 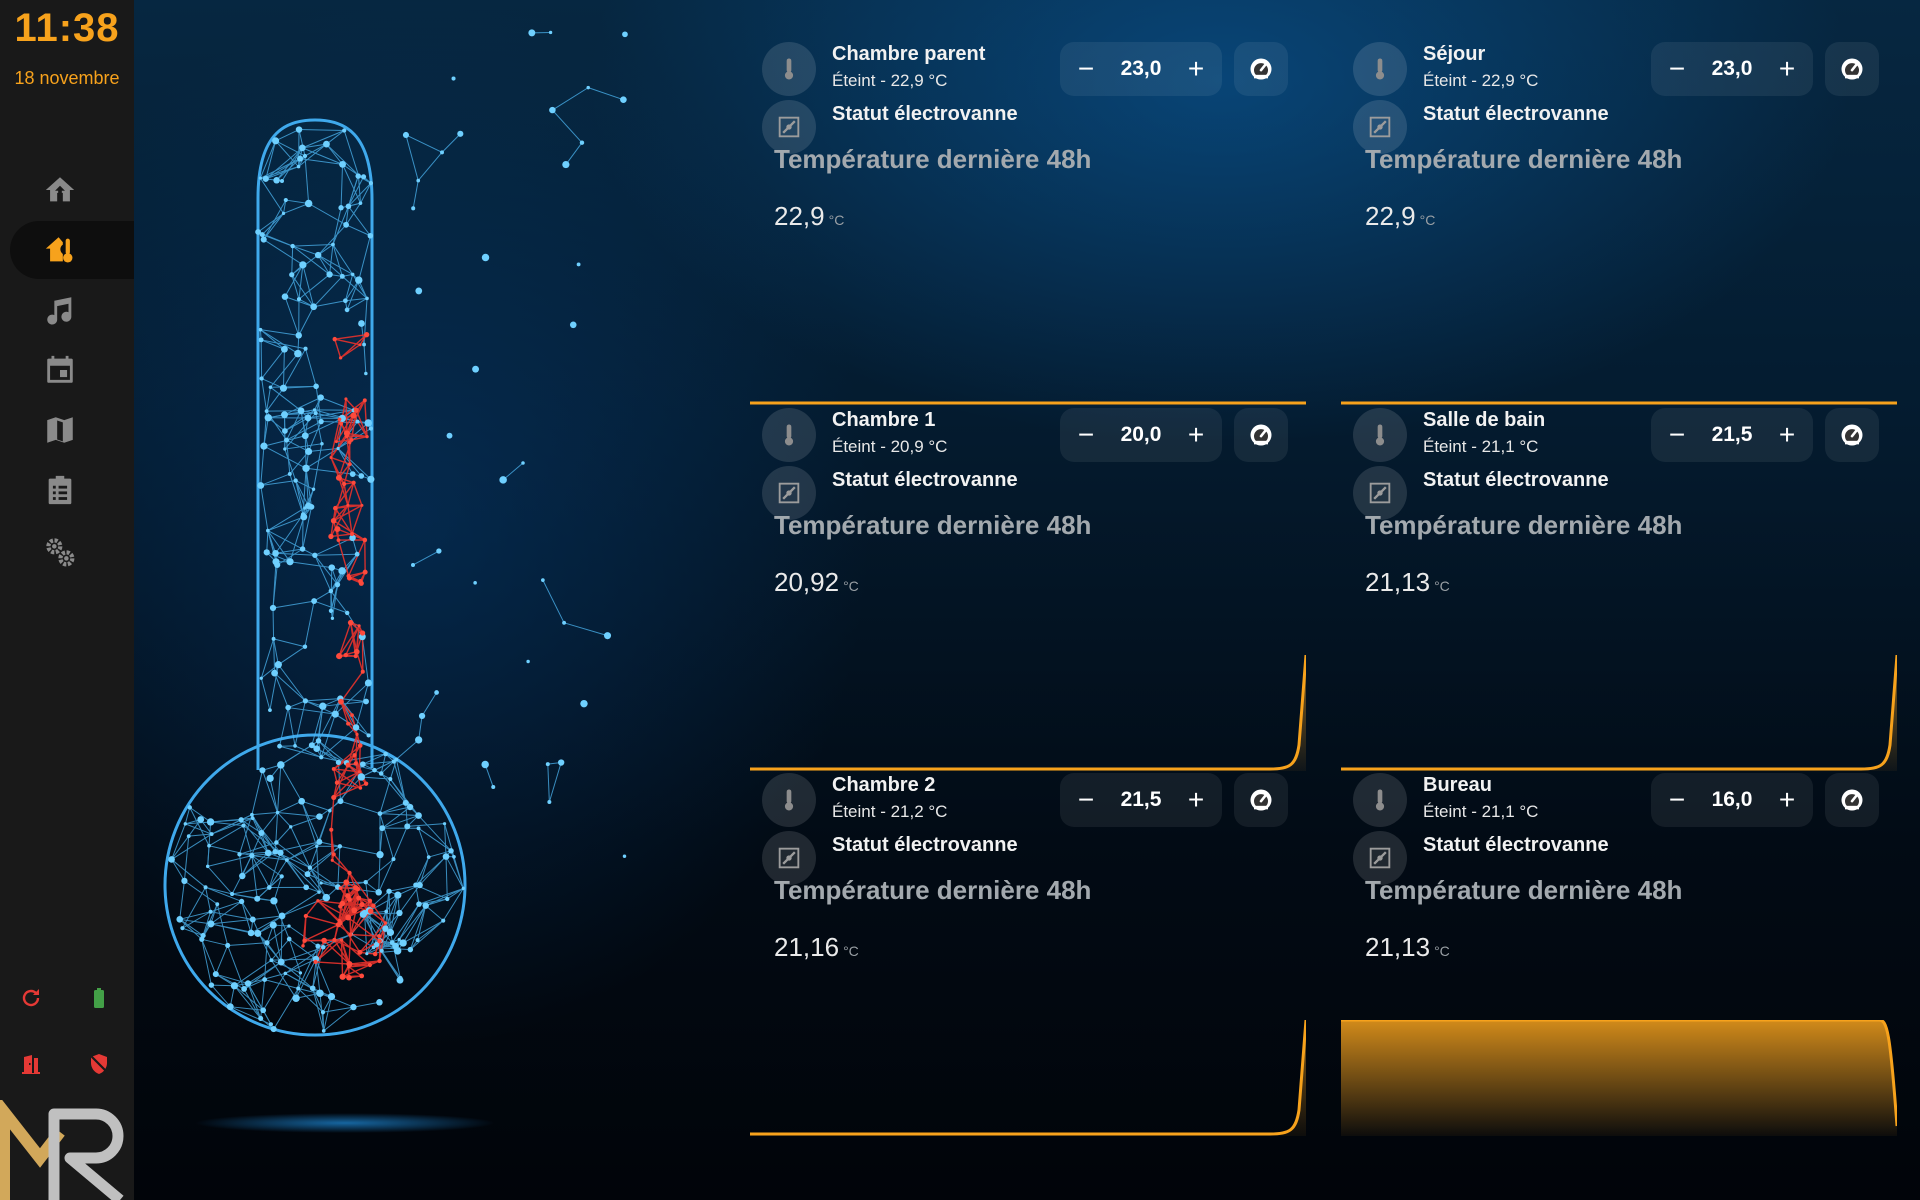 I want to click on nav-item-settings, so click(x=72, y=552).